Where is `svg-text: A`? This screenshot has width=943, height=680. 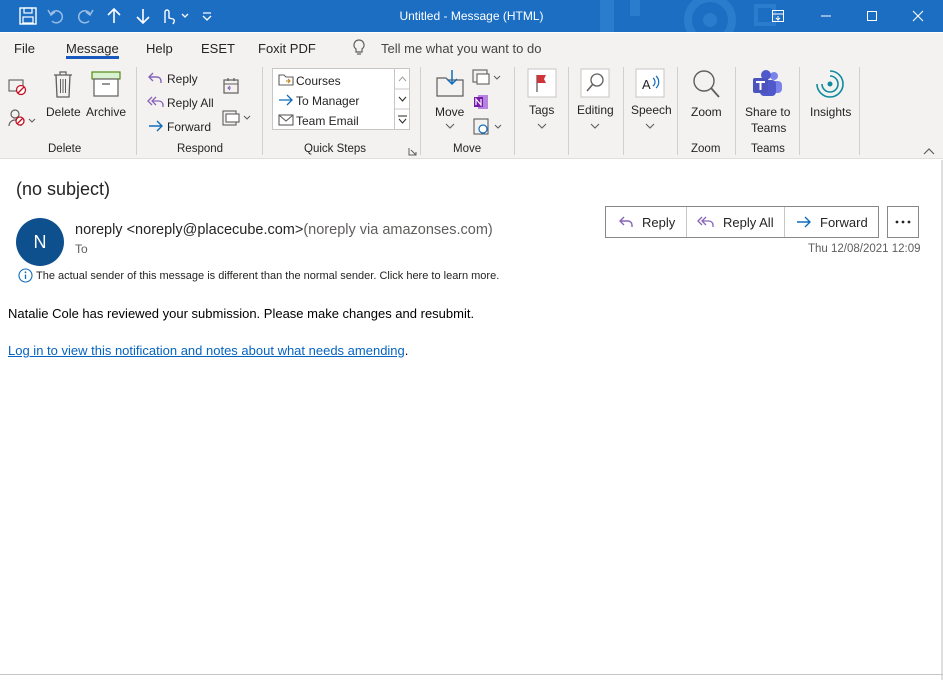
svg-text: A is located at coordinates (646, 84).